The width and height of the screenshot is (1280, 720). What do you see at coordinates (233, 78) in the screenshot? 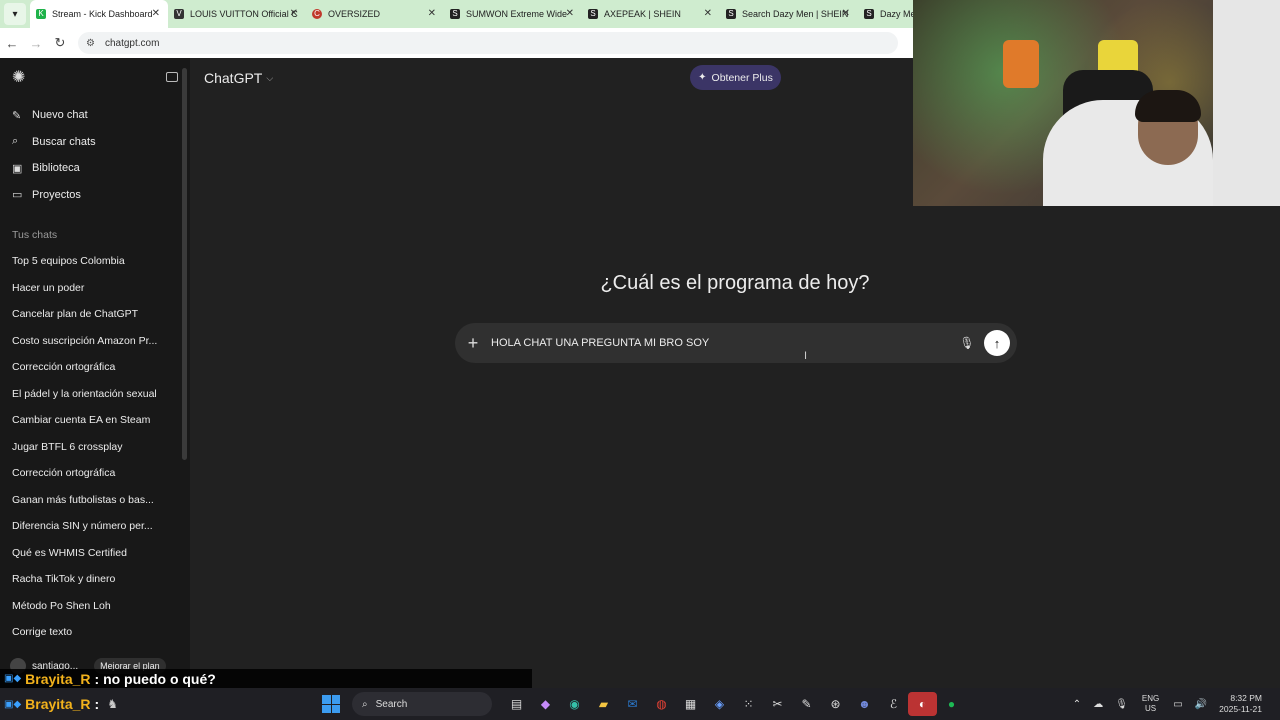
I see `model-label: ChatGPT` at bounding box center [233, 78].